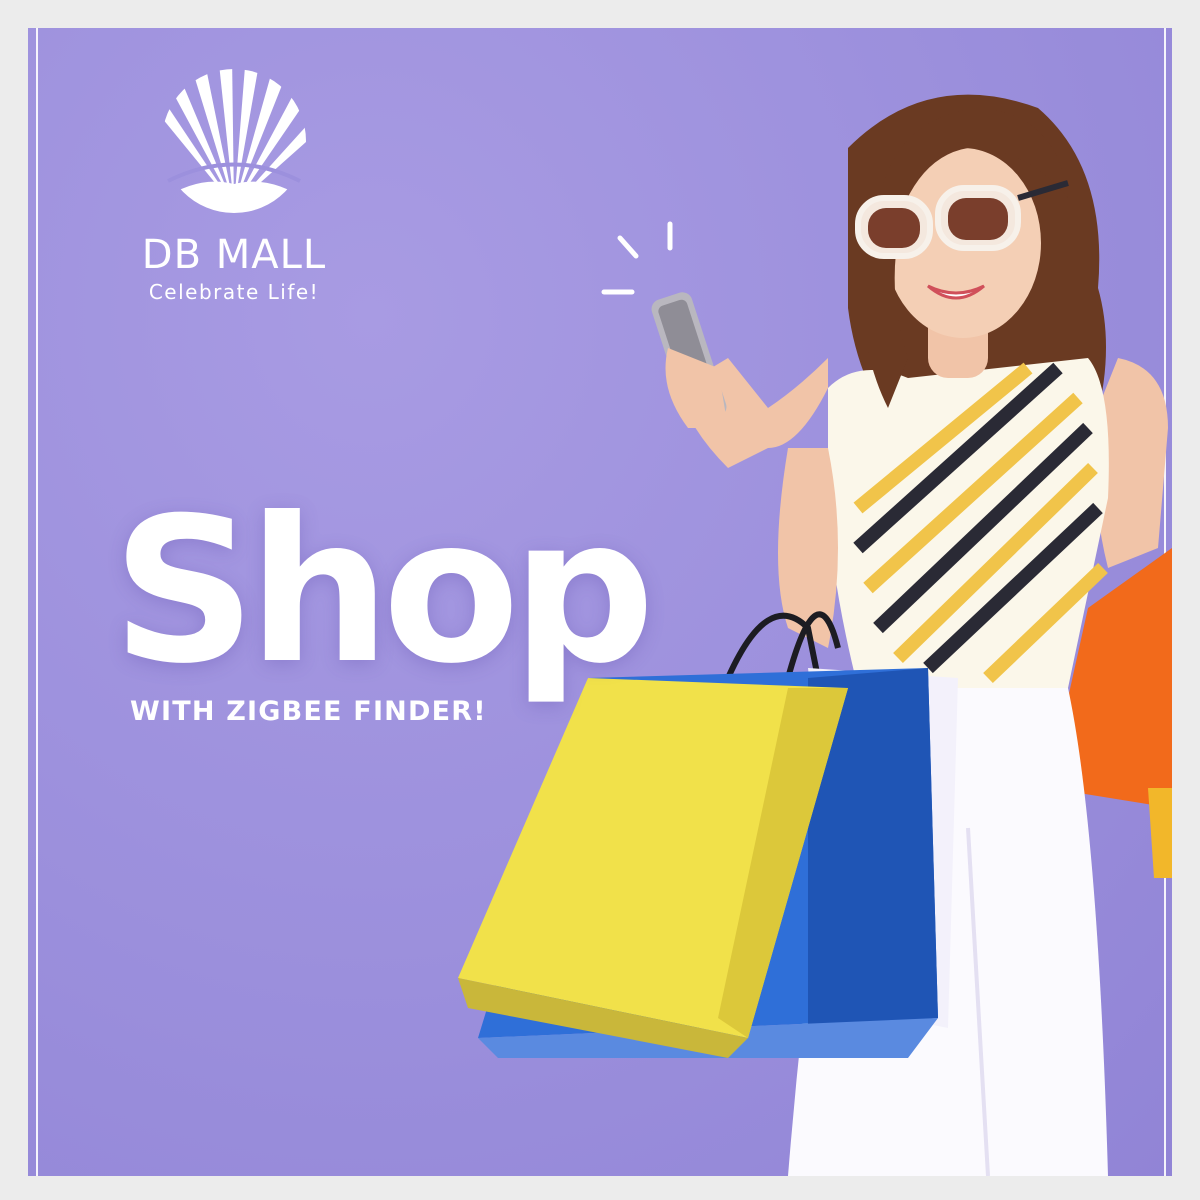 This screenshot has width=1200, height=1200. I want to click on subheadline: WITH ZIGBEE FINDER!, so click(308, 711).